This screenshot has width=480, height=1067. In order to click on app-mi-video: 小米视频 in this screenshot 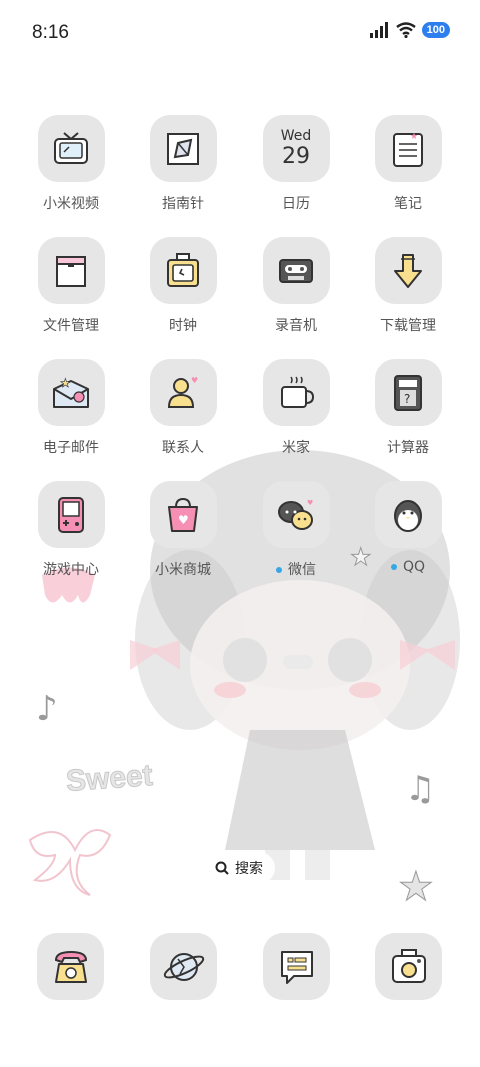, I will do `click(71, 164)`.